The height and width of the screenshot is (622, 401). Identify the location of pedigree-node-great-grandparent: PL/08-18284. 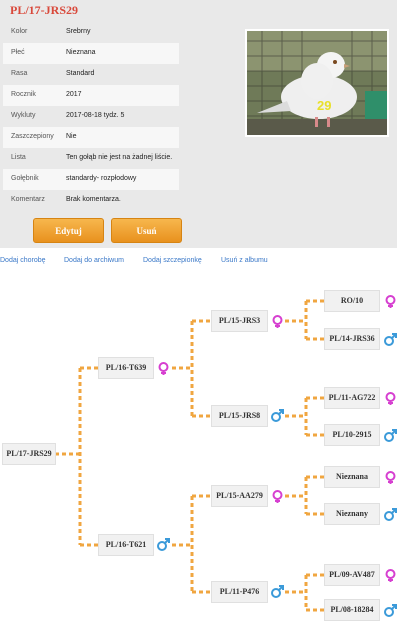
(352, 610).